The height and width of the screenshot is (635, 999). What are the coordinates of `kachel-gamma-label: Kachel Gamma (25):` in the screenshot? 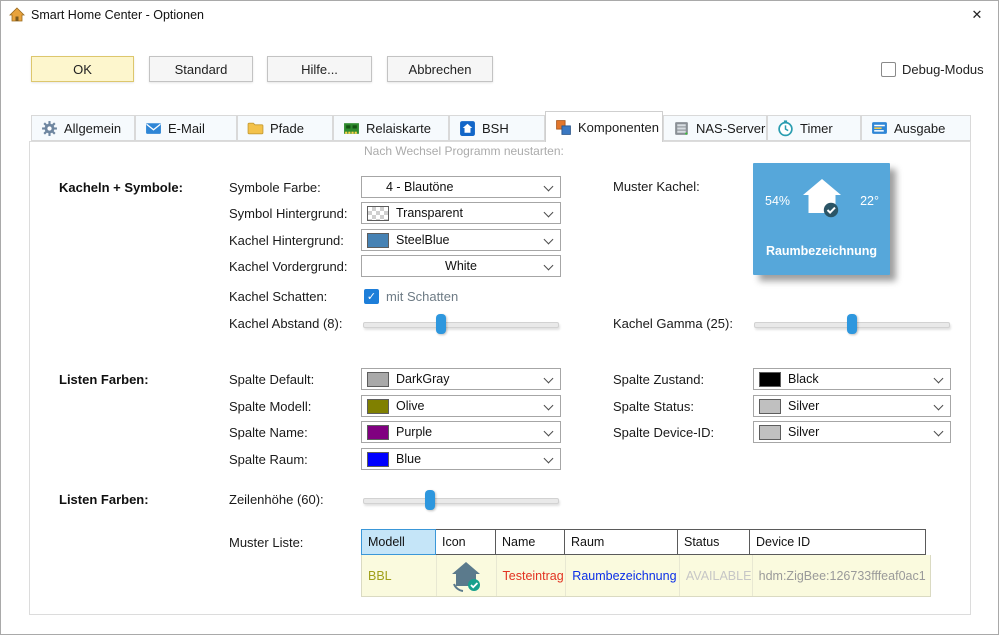 It's located at (673, 323).